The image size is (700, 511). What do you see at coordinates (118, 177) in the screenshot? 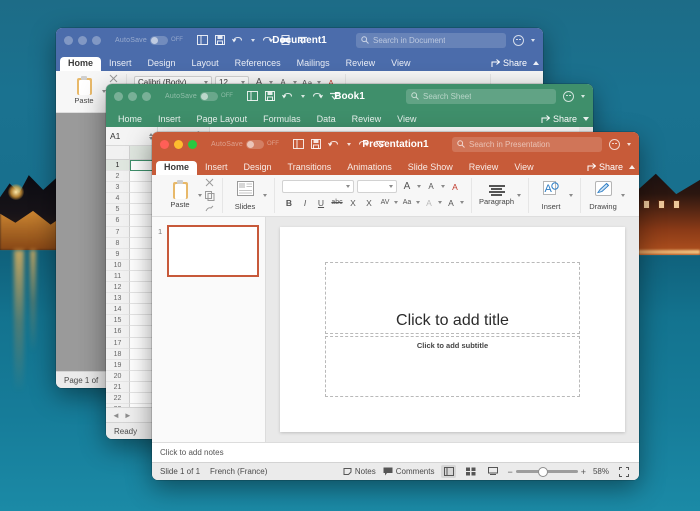
I see `excel-row-header: 2` at bounding box center [118, 177].